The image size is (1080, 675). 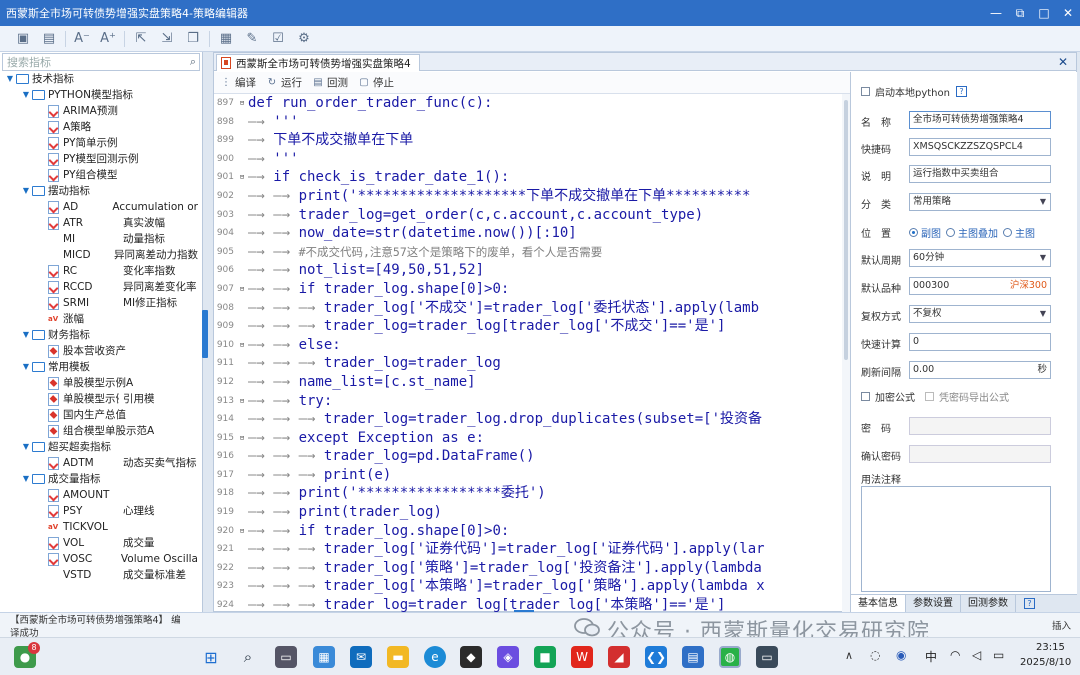 What do you see at coordinates (99, 319) in the screenshot?
I see `tree-item: aV 涨幅` at bounding box center [99, 319].